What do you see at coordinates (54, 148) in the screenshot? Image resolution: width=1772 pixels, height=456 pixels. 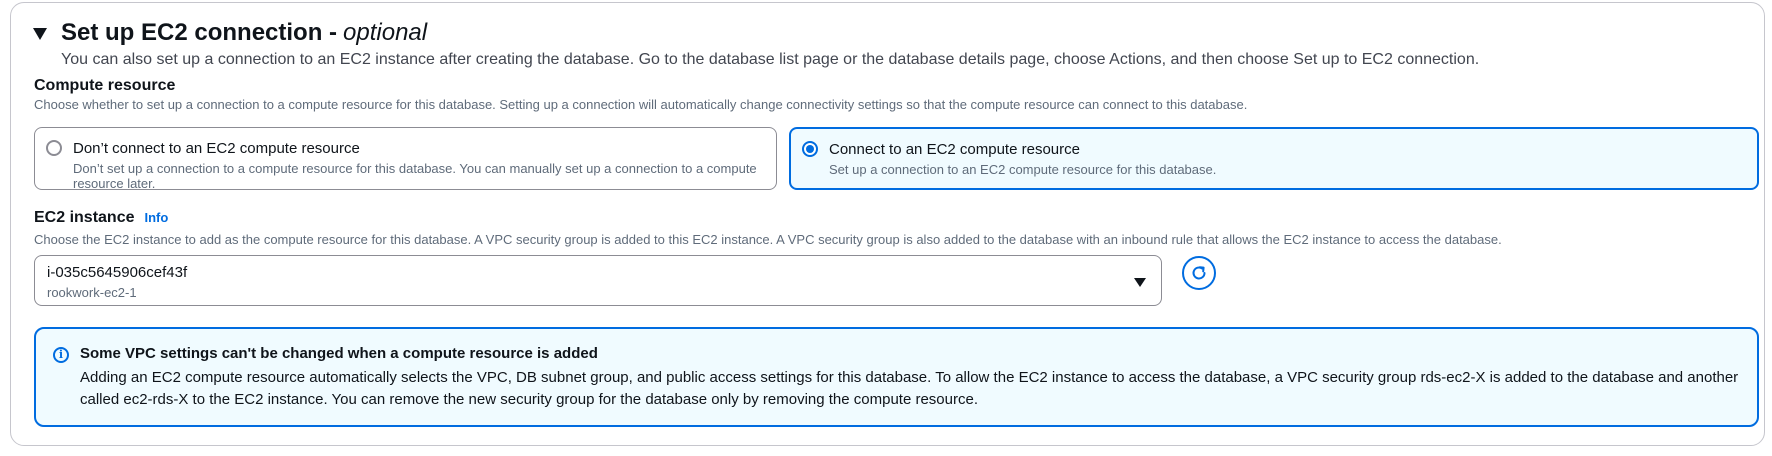 I see `radio-dont-connect` at bounding box center [54, 148].